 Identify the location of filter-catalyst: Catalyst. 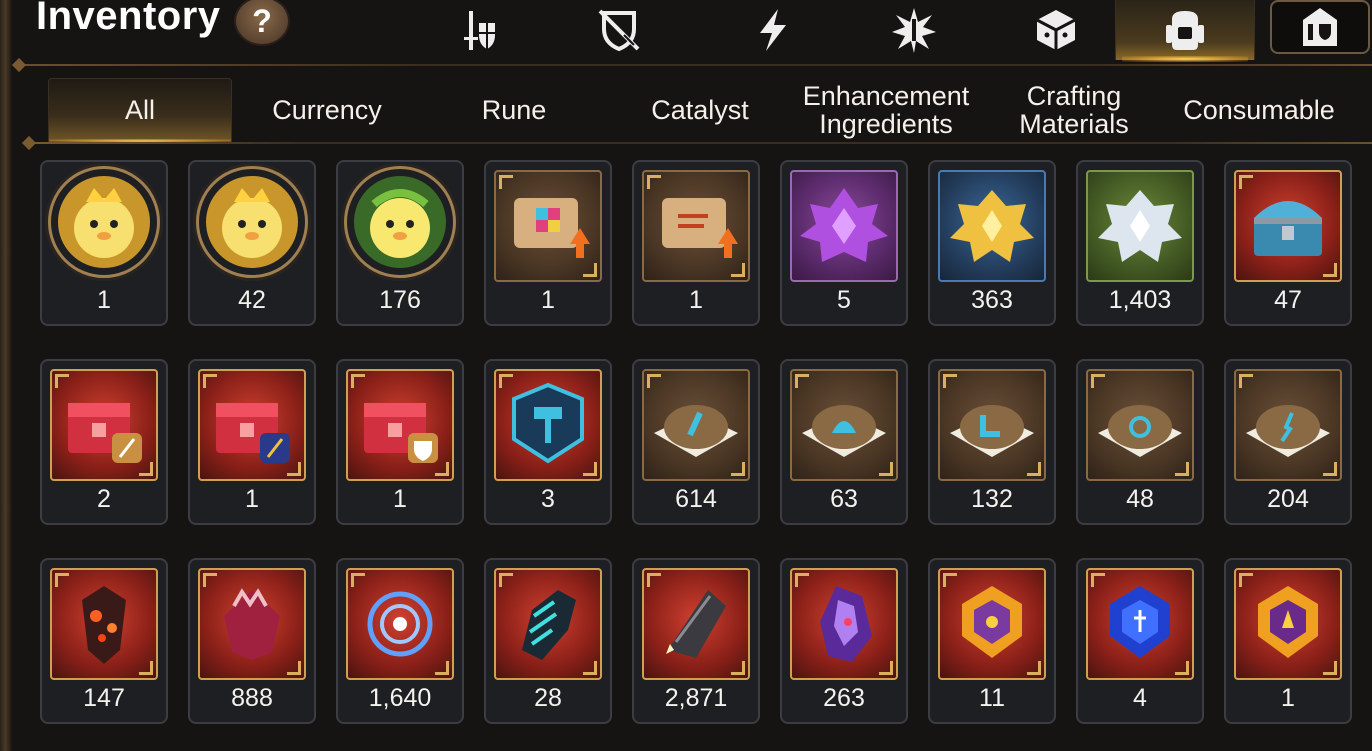
(700, 110).